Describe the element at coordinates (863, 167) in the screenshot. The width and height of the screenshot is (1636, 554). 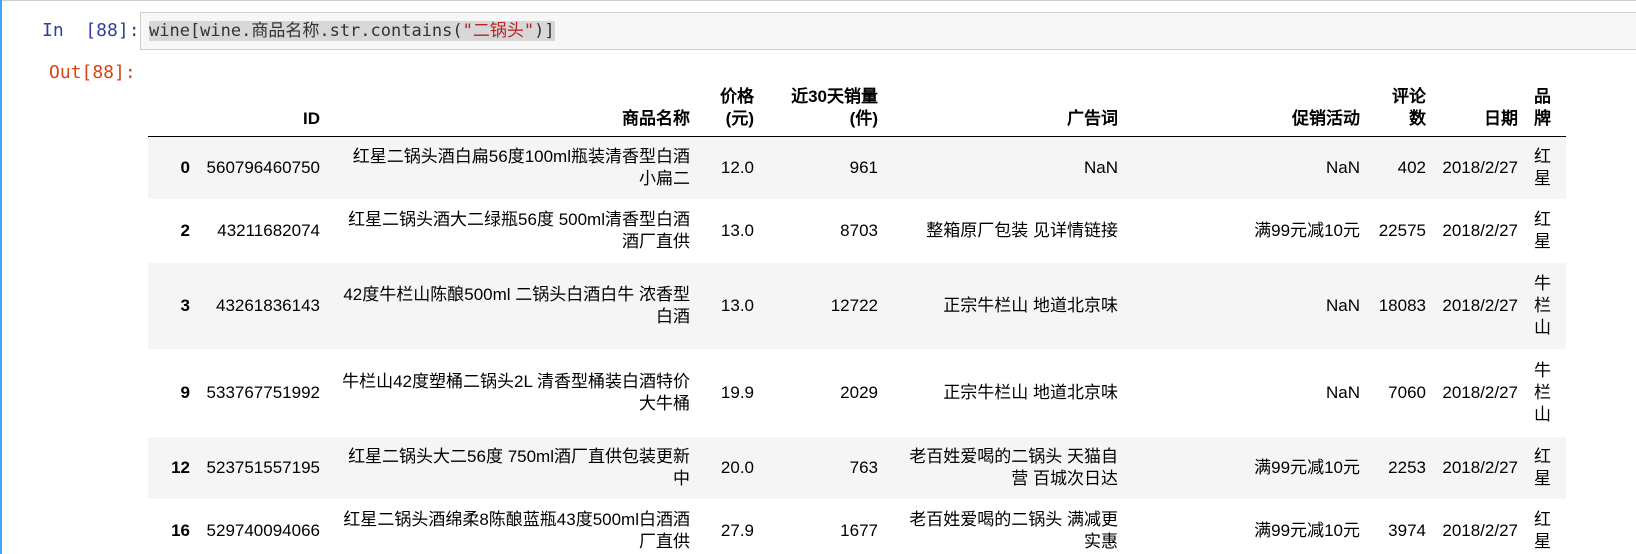
I see `cell-sales: 961` at that location.